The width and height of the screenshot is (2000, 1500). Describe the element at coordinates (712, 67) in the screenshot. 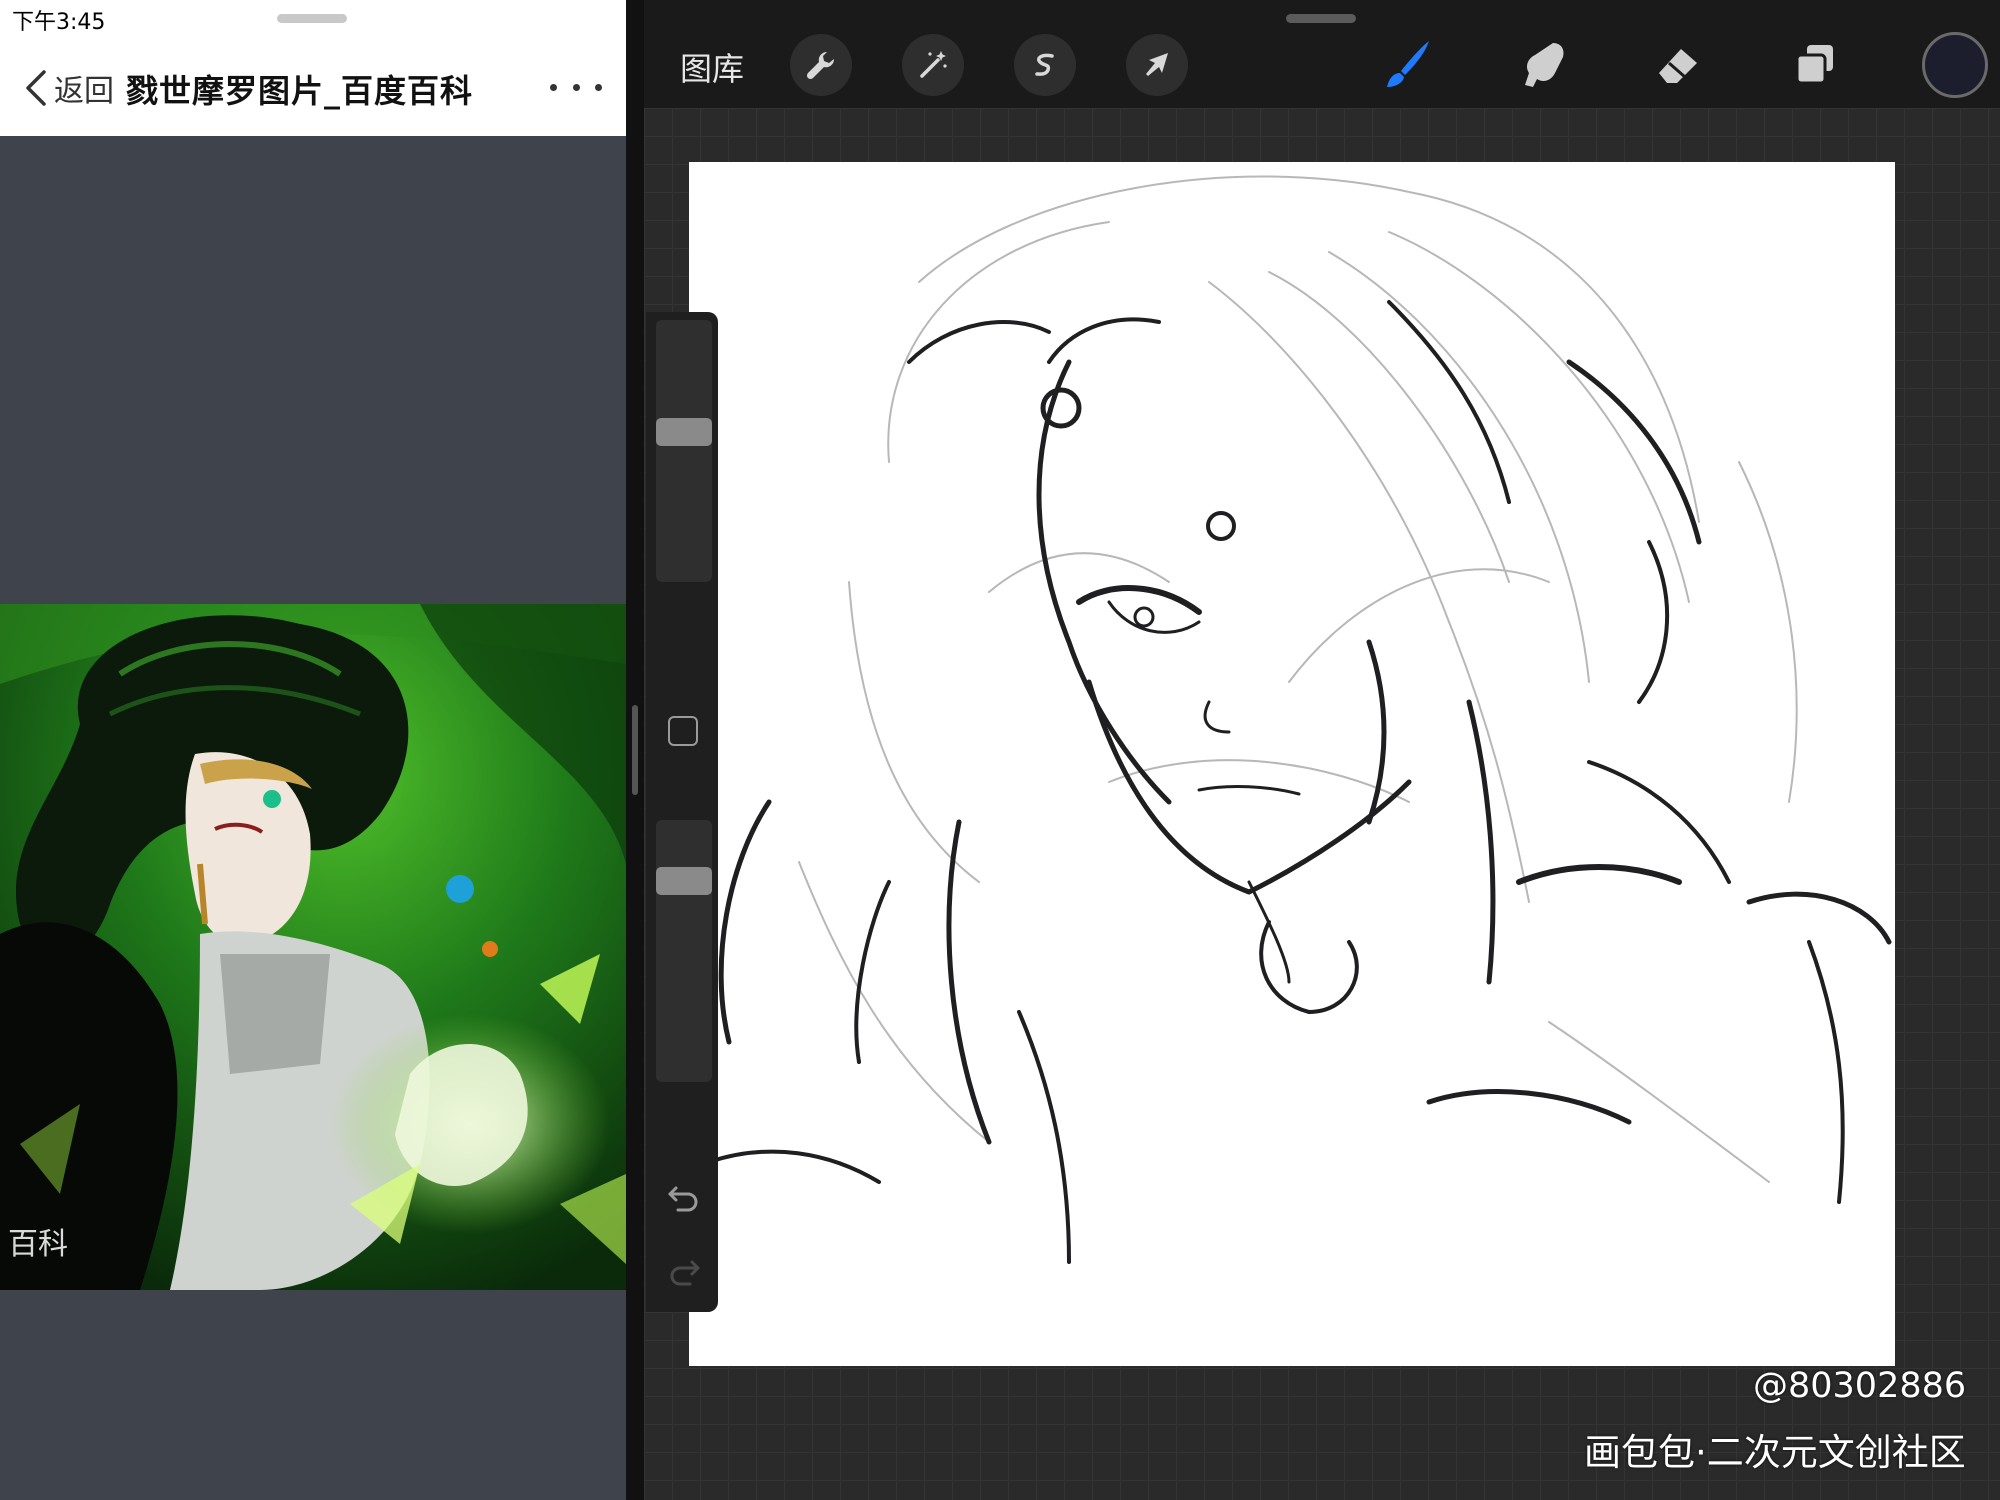

I see `gallery-button: 图库` at that location.